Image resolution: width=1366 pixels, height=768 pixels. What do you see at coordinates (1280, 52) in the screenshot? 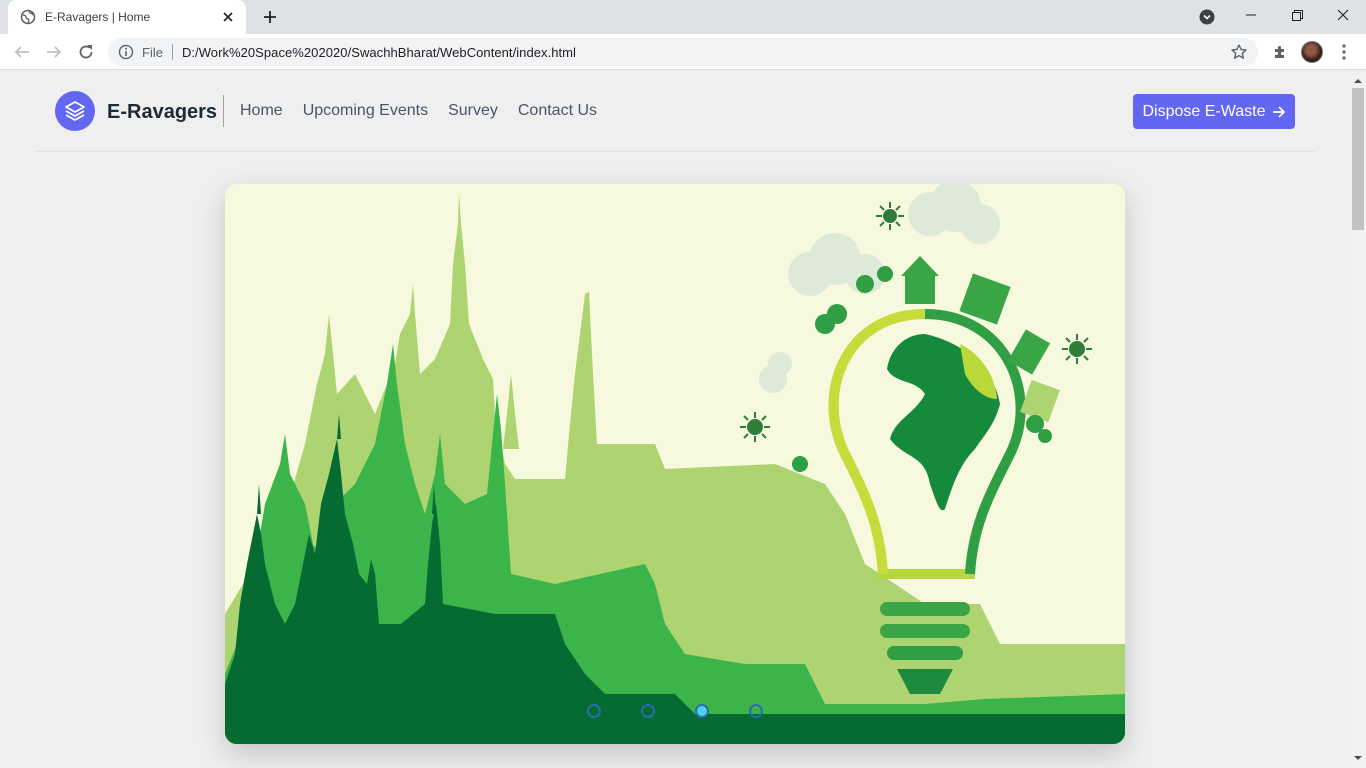
I see `extensions-puzzle-icon` at bounding box center [1280, 52].